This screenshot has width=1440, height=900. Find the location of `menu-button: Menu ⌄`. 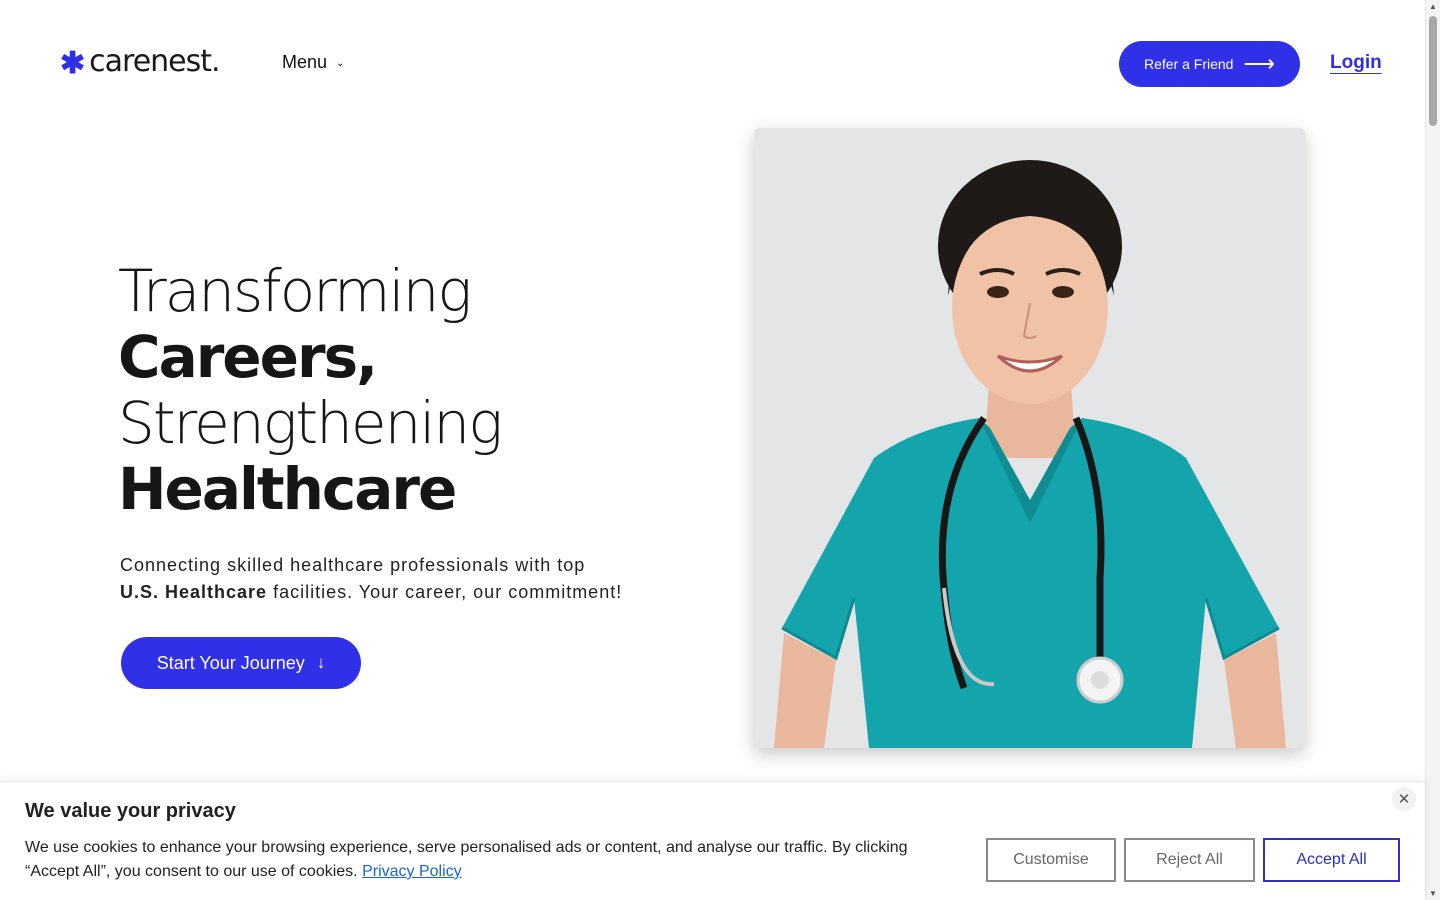

menu-button: Menu ⌄ is located at coordinates (313, 62).